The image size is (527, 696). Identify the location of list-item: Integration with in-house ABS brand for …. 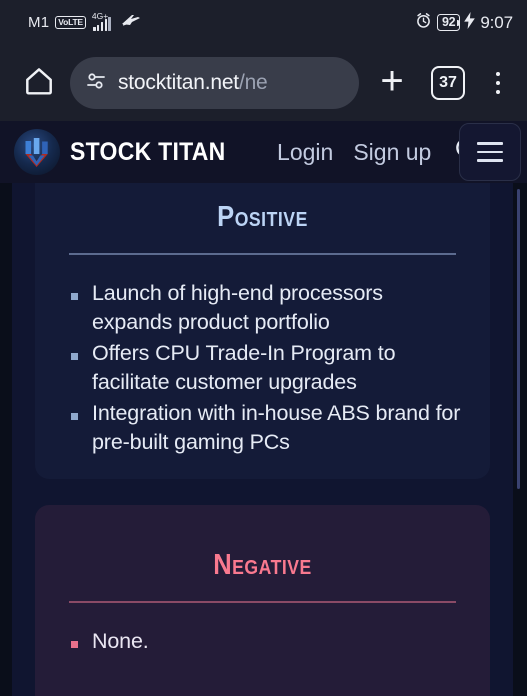
(267, 428).